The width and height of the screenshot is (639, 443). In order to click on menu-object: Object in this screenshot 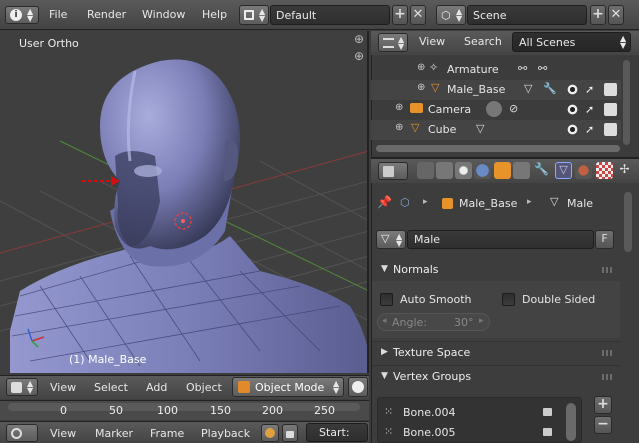, I will do `click(204, 387)`.